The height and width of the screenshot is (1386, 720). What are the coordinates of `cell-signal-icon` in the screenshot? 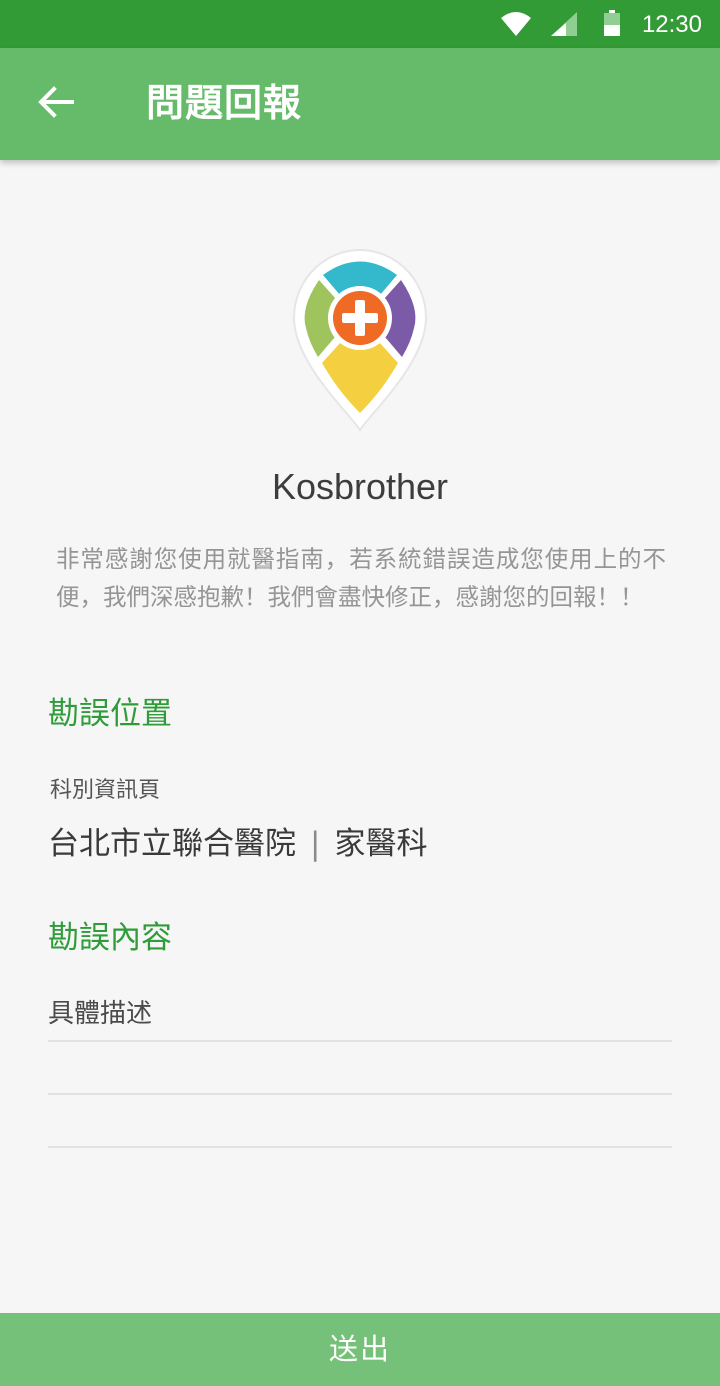 It's located at (564, 26).